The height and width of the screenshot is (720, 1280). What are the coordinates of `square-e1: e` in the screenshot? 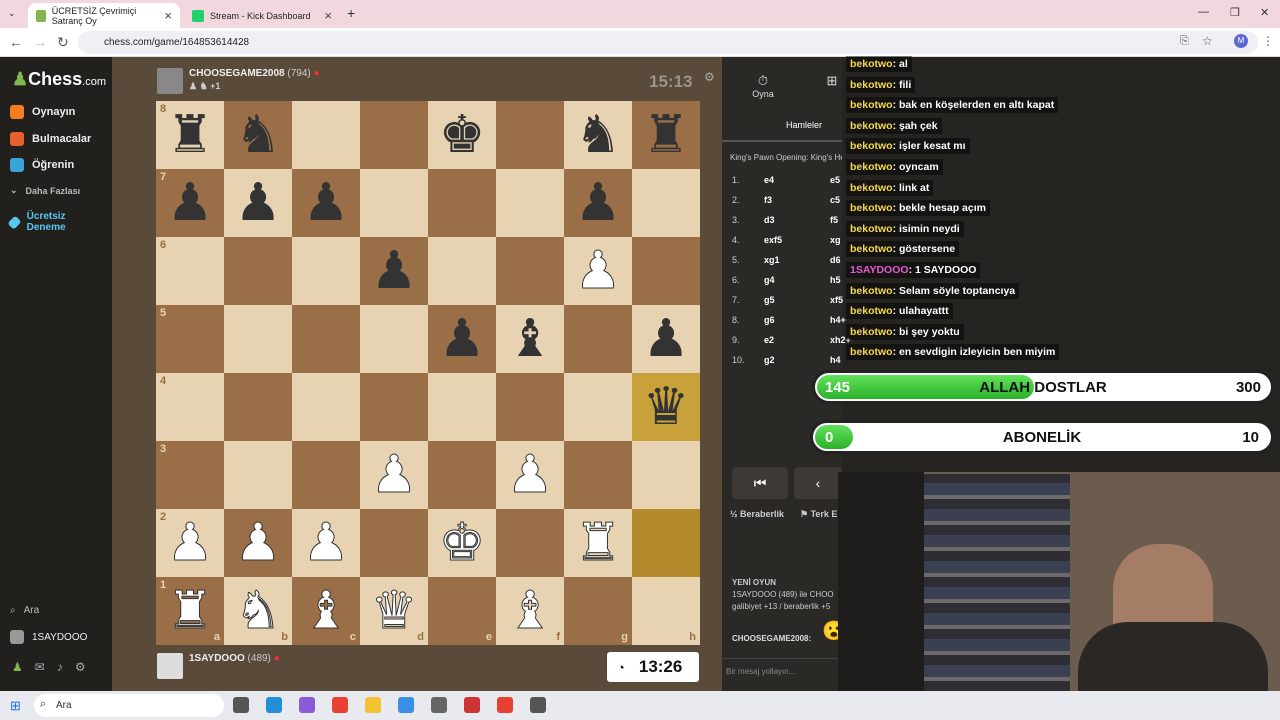 It's located at (462, 611).